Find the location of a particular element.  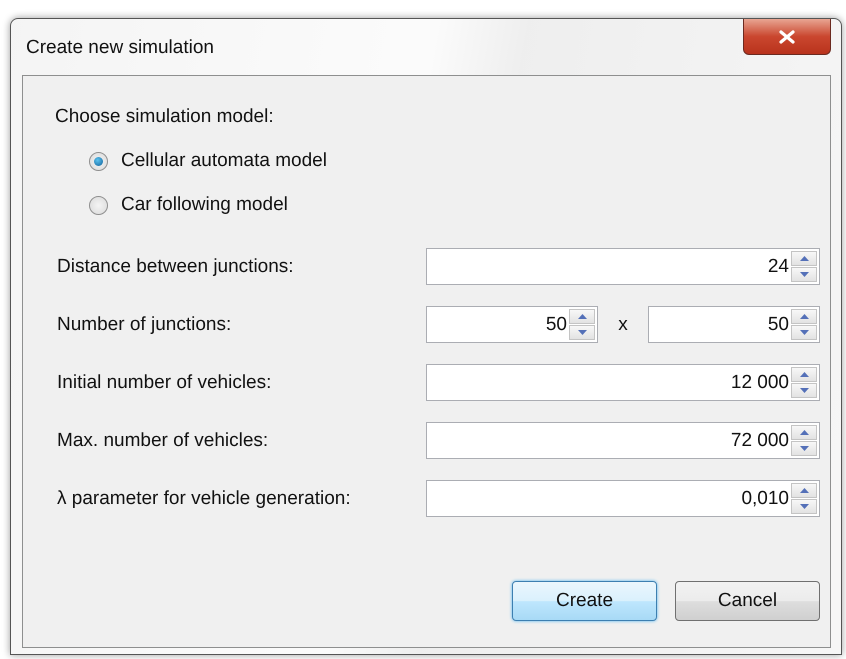

number-field: 24 is located at coordinates (610, 267).